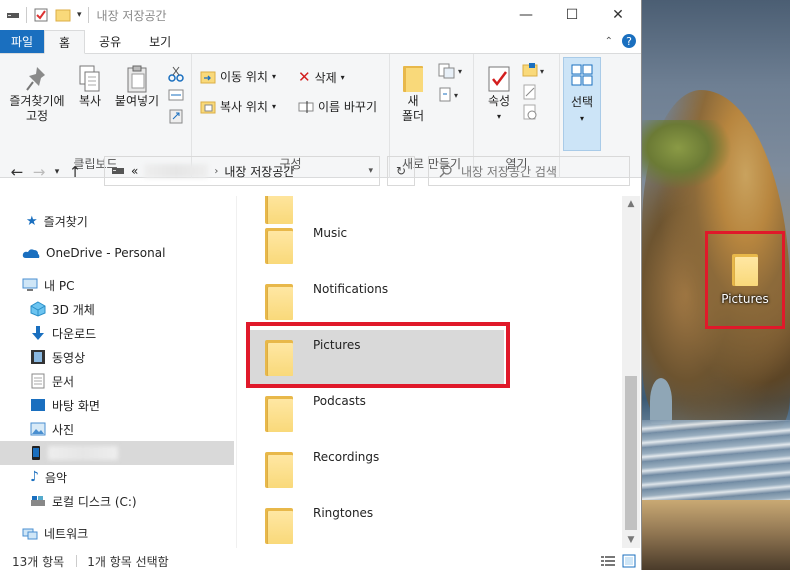 This screenshot has height=570, width=790. What do you see at coordinates (339, 401) in the screenshot?
I see `file-name: Podcasts` at bounding box center [339, 401].